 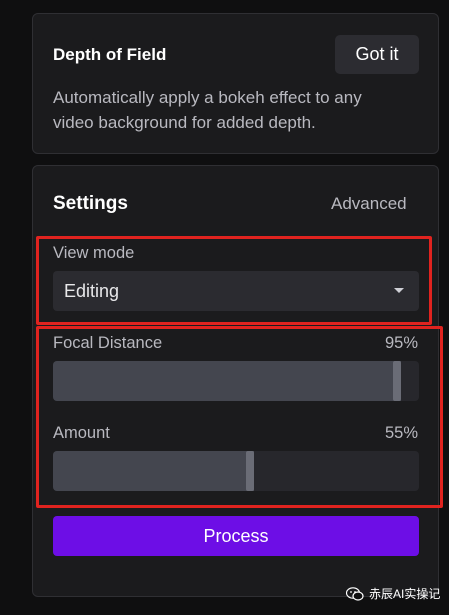 I want to click on advanced-link: Advanced, so click(x=369, y=204).